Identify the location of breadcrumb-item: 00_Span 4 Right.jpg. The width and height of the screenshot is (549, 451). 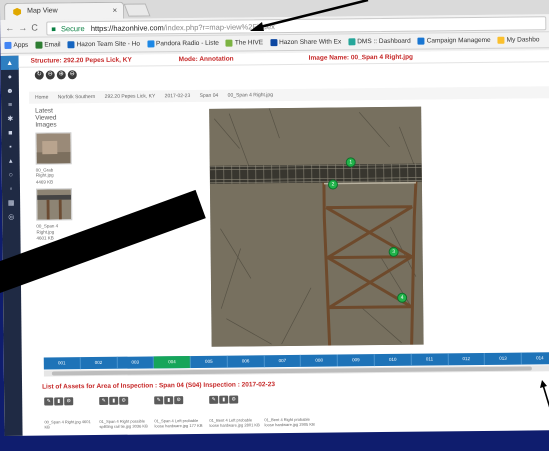
(250, 95).